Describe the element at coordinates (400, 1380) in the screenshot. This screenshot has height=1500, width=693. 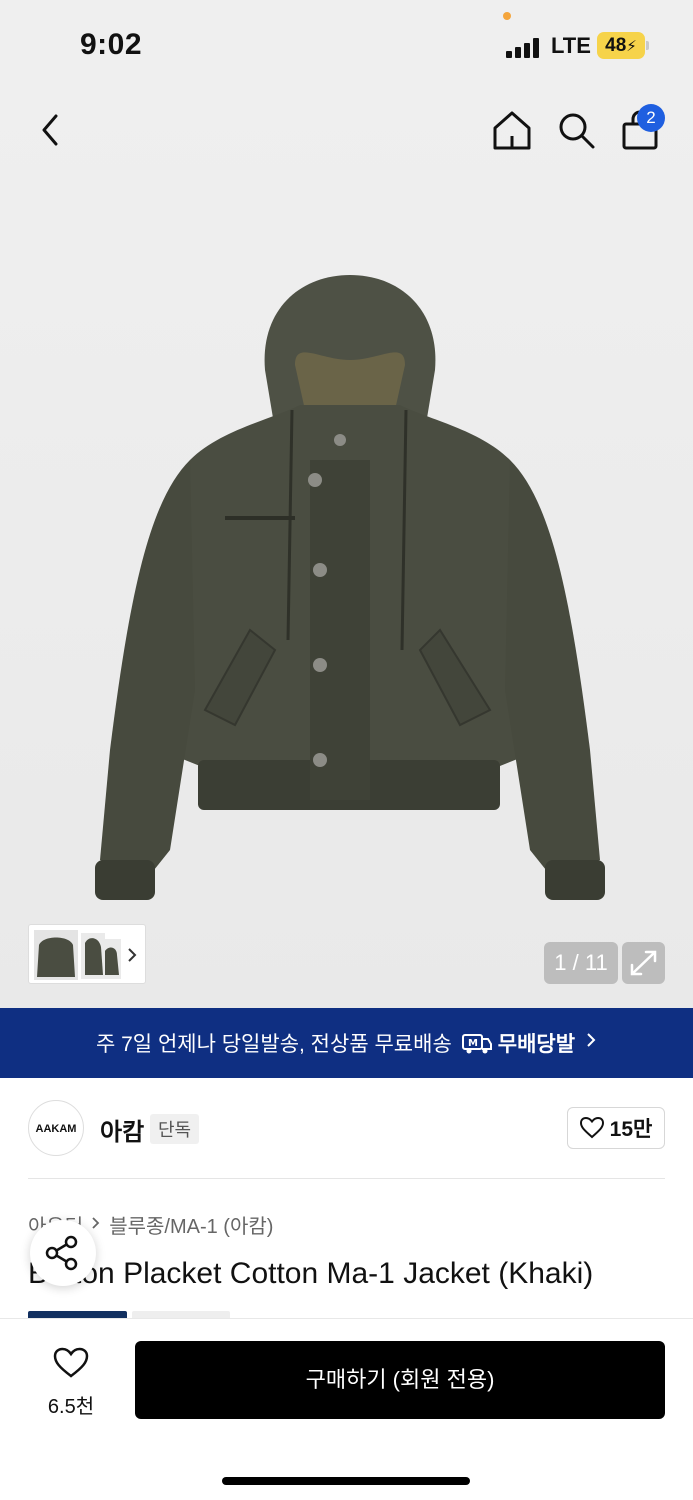
I see `buy-button: 구매하기 (회원 전용)` at that location.